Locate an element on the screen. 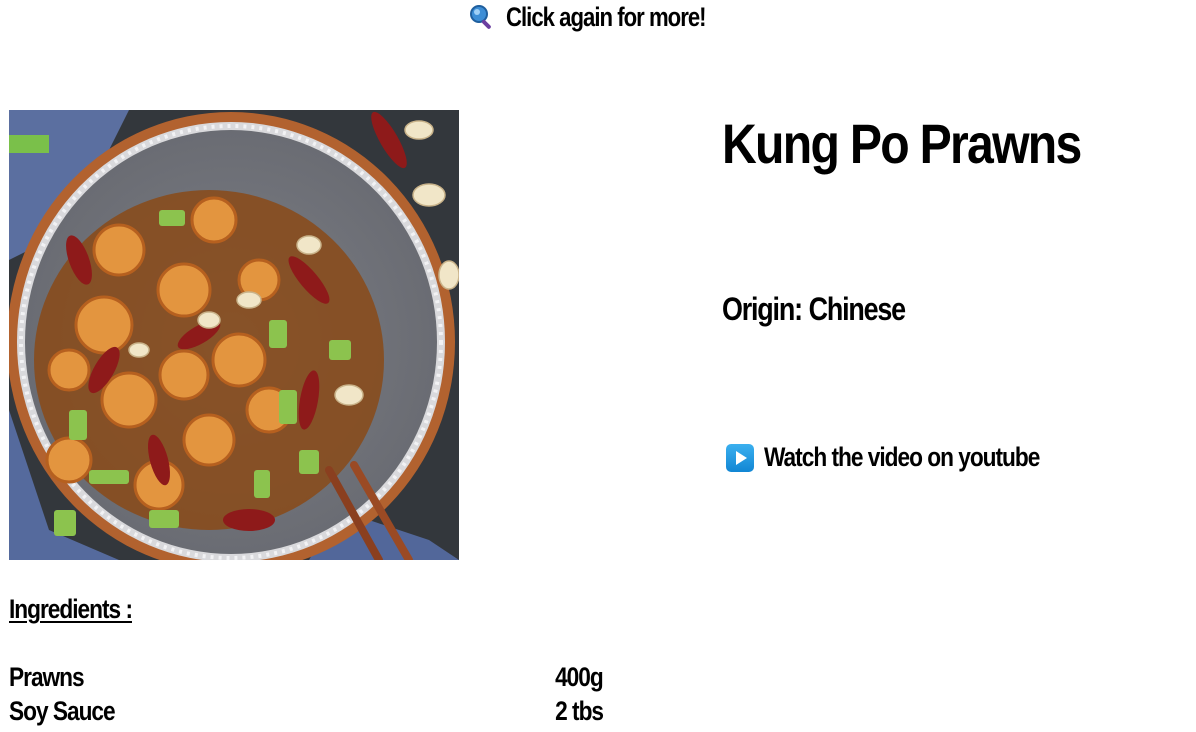 The height and width of the screenshot is (732, 1196). youtube-video-link: Watch the video on youtube is located at coordinates (909, 457).